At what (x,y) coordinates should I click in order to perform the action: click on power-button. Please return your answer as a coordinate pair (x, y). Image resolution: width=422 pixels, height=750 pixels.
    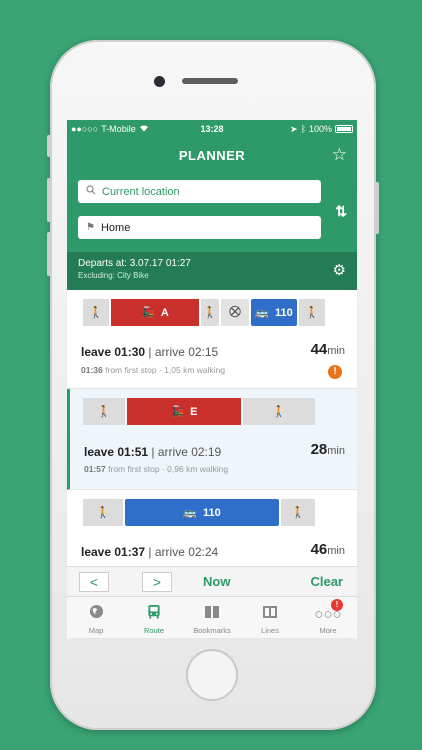
    Looking at the image, I should click on (377, 208).